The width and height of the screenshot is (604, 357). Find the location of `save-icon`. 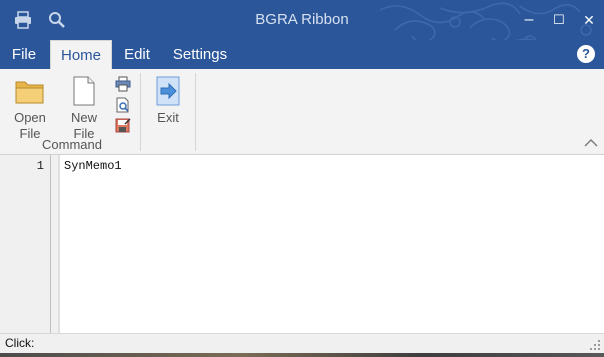

save-icon is located at coordinates (123, 125).